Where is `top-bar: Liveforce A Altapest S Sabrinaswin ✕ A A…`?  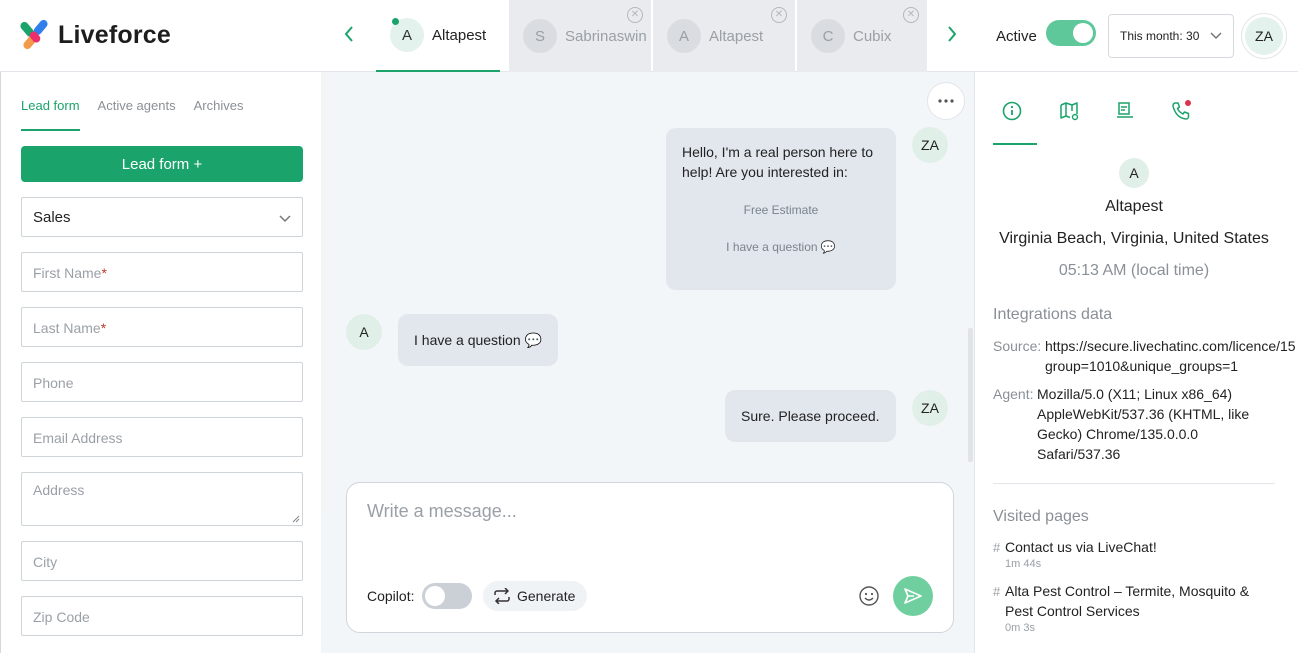
top-bar: Liveforce A Altapest S Sabrinaswin ✕ A A… is located at coordinates (649, 36).